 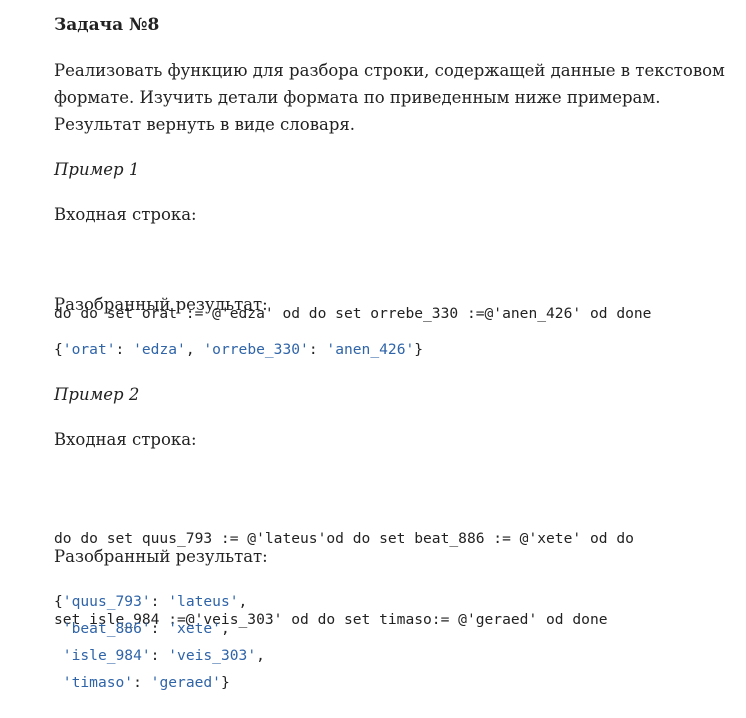 What do you see at coordinates (256, 349) in the screenshot?
I see `string-literal: 'orrebe_330'` at bounding box center [256, 349].